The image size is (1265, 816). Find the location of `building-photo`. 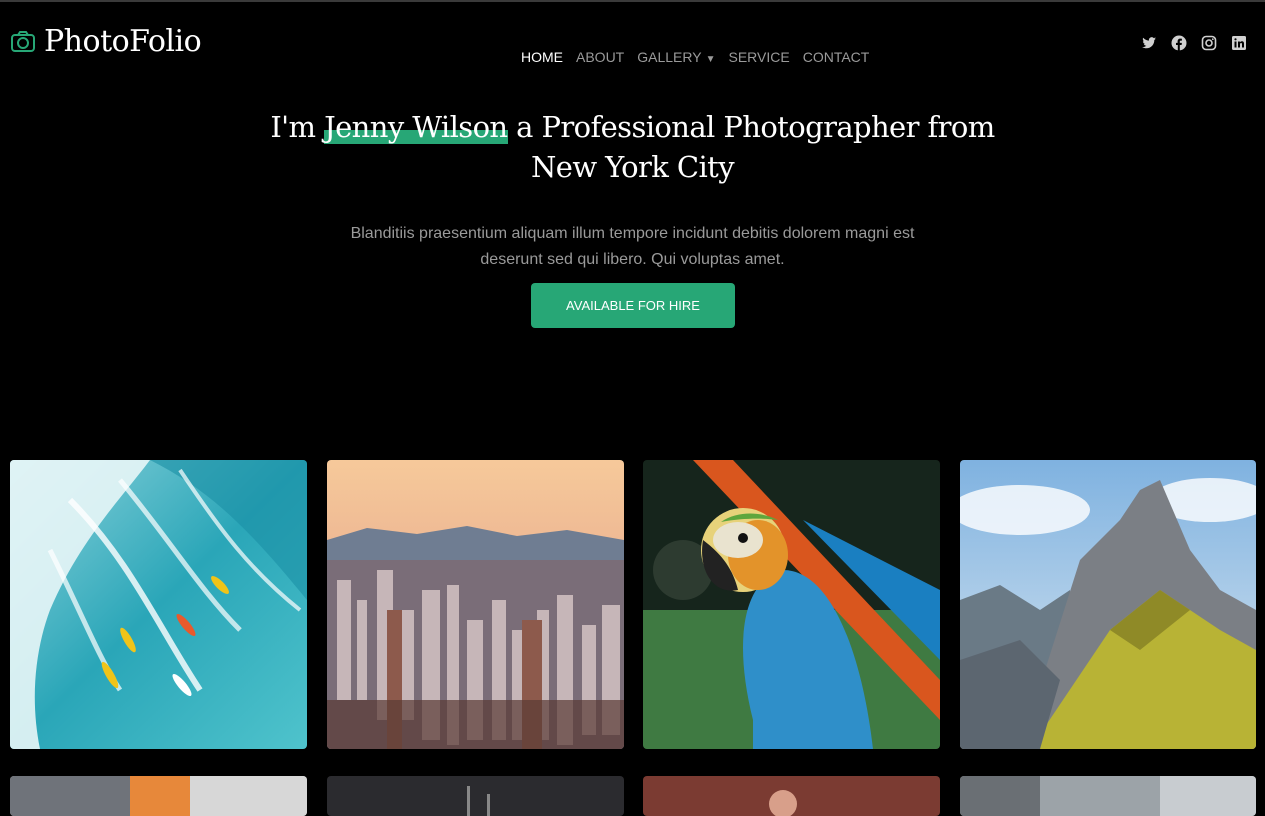

building-photo is located at coordinates (158, 796).